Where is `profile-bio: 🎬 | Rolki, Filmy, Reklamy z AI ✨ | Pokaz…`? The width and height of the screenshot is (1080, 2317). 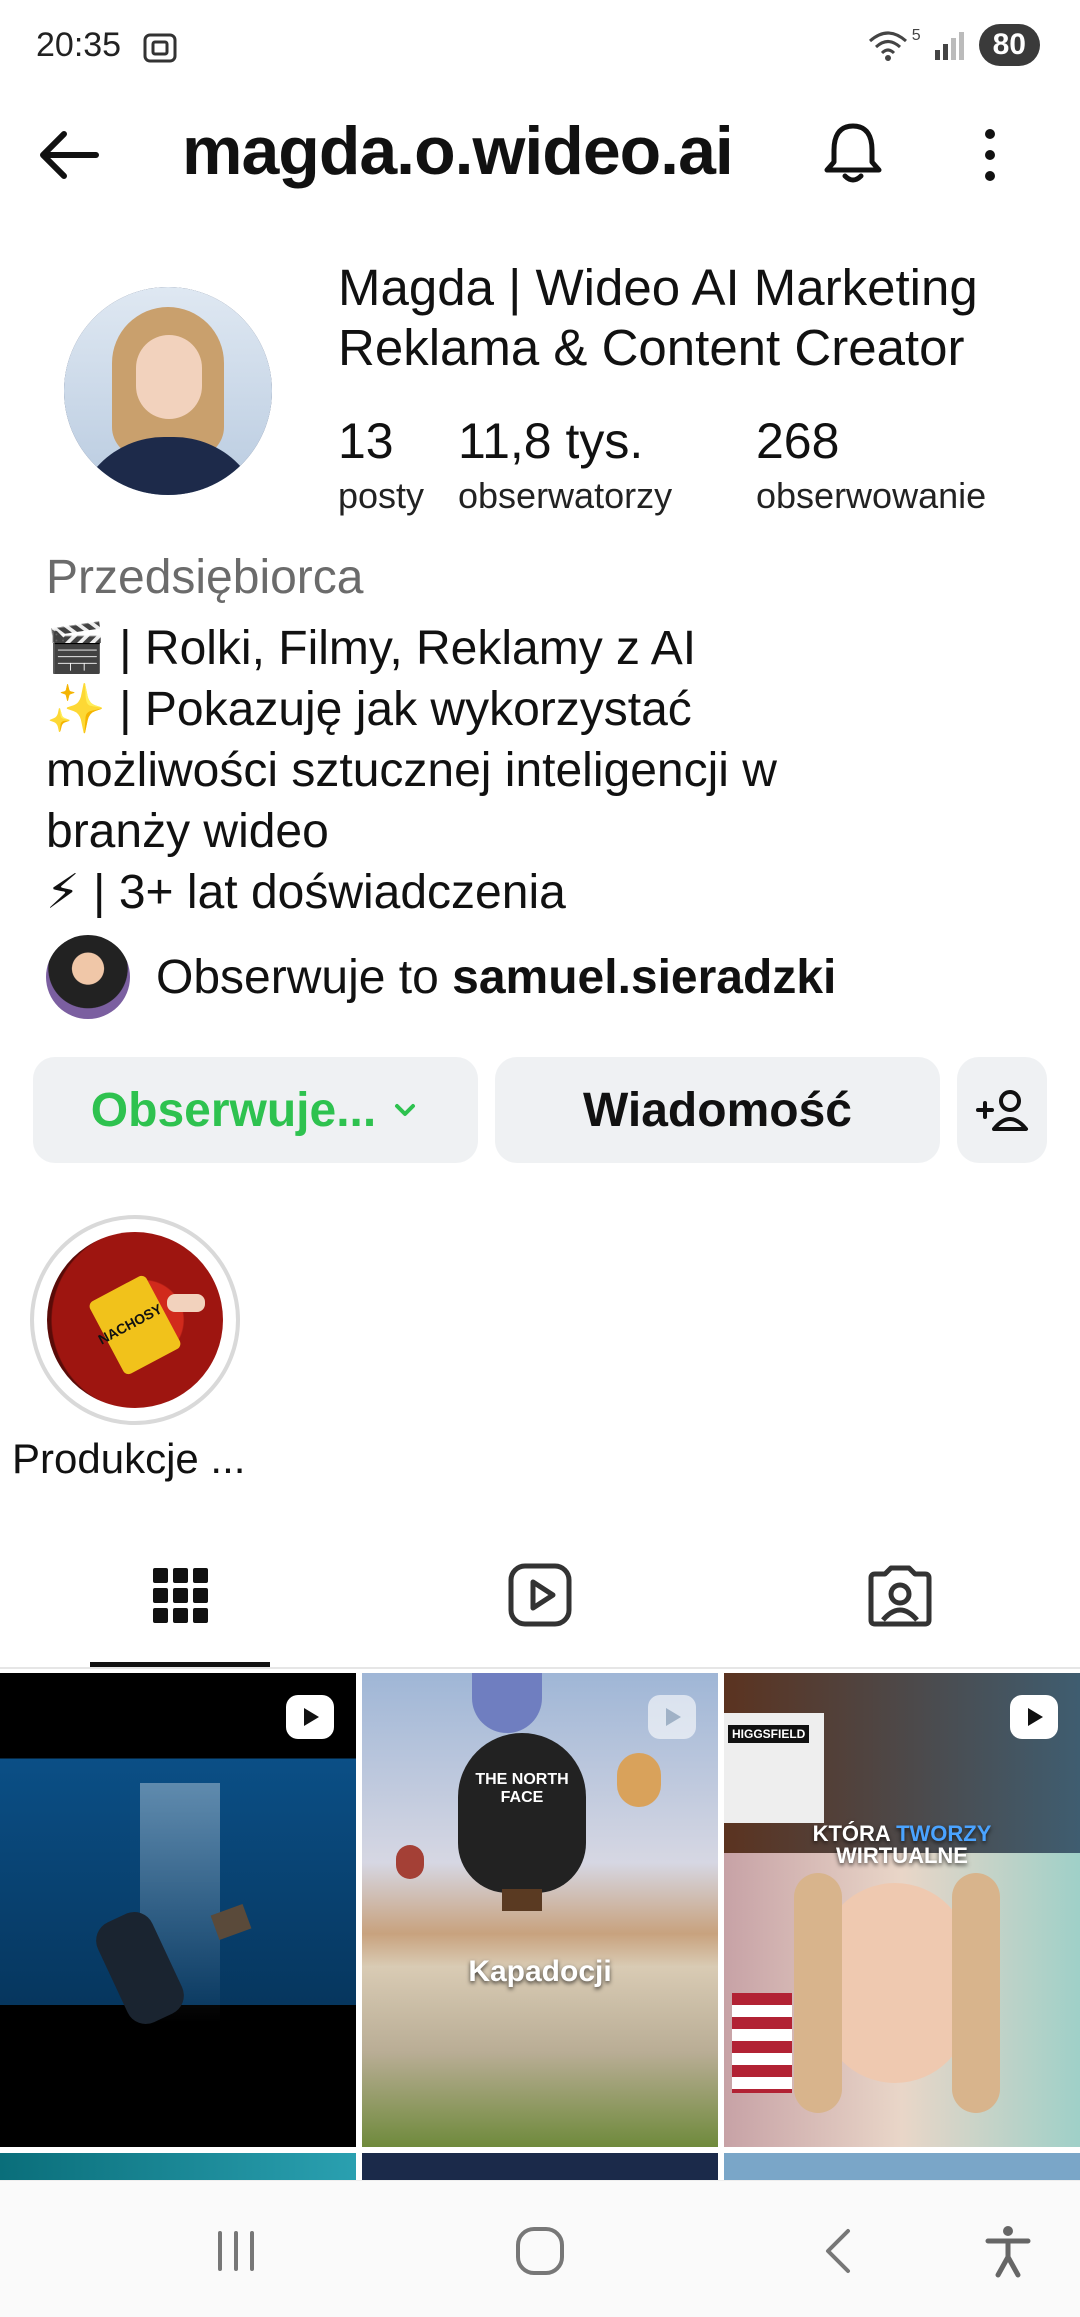 profile-bio: 🎬 | Rolki, Filmy, Reklamy z AI ✨ | Pokaz… is located at coordinates (546, 770).